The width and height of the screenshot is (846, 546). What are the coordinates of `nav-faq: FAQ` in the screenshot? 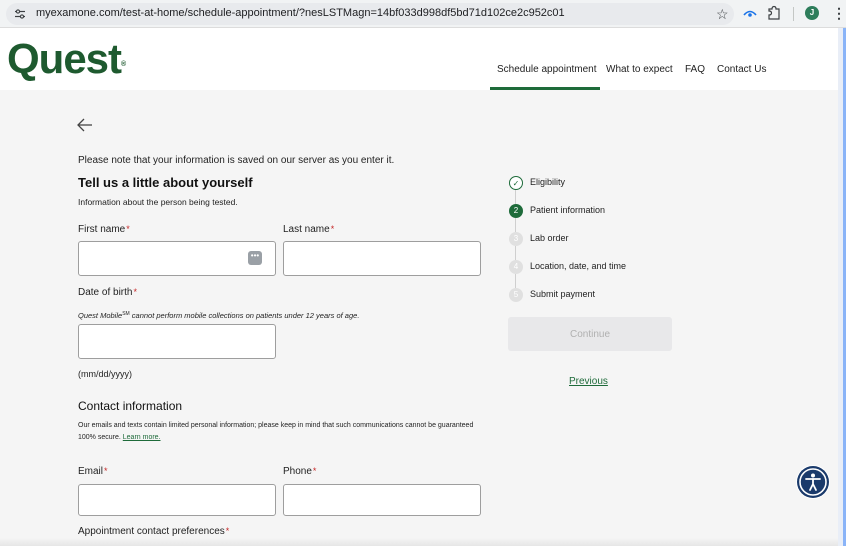 It's located at (695, 69).